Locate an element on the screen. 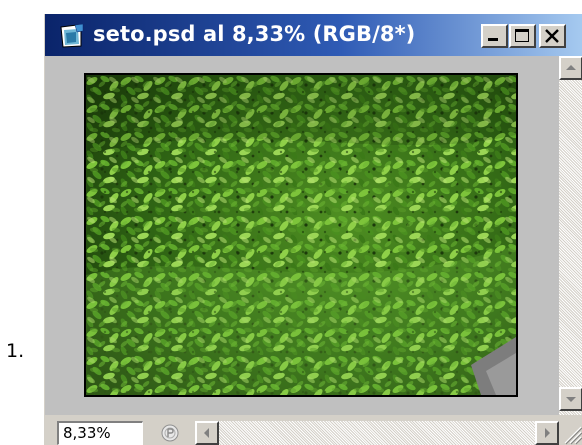 This screenshot has height=445, width=582. maximize-icon is located at coordinates (522, 35).